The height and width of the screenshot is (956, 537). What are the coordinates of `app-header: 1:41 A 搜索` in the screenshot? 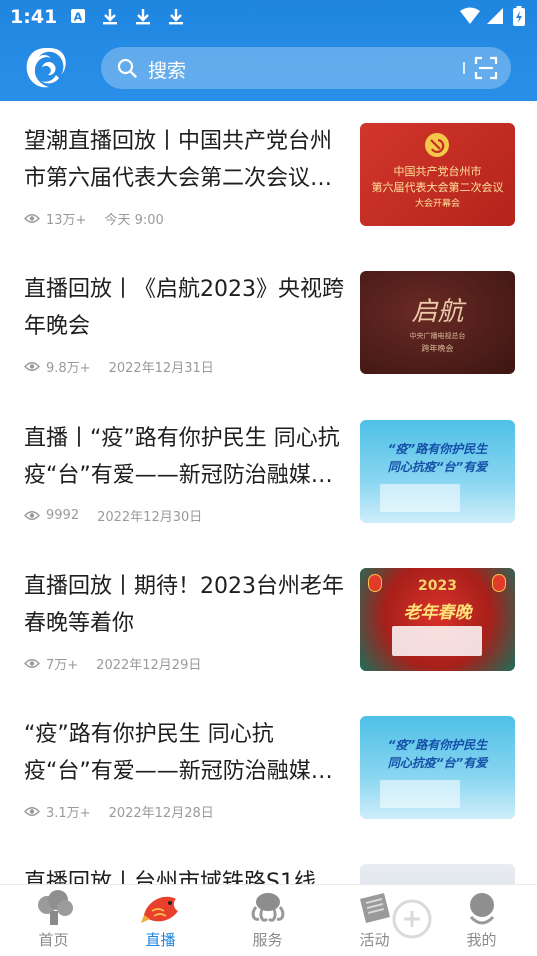 It's located at (268, 50).